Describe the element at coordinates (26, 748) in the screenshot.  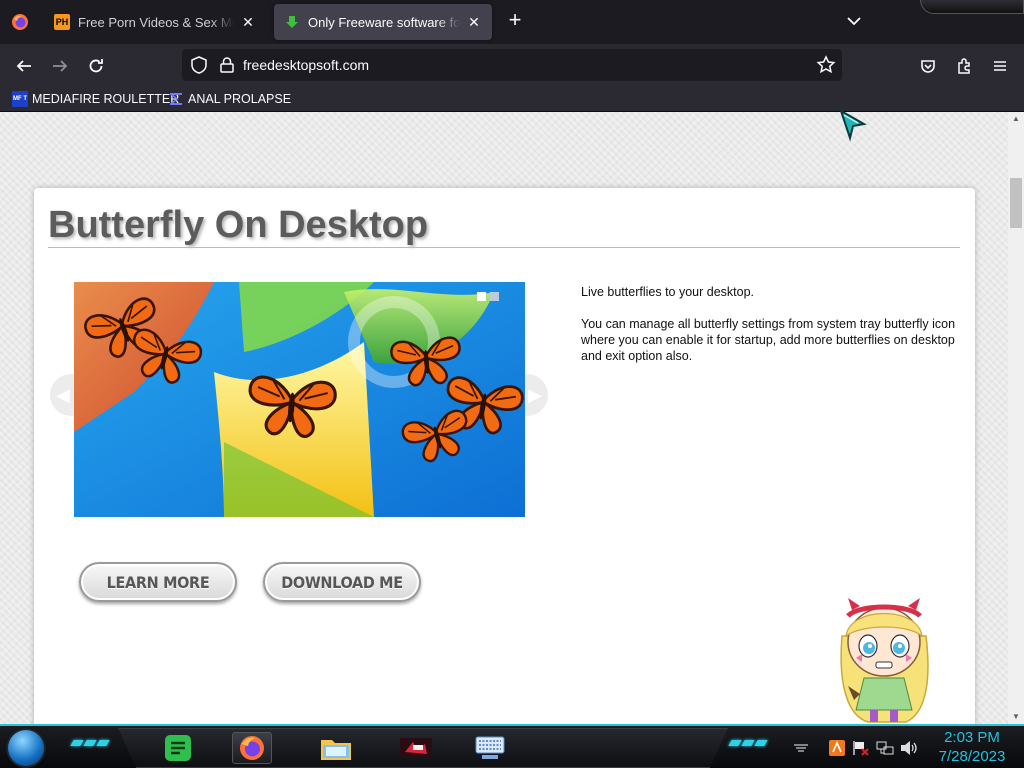
I see `start-button` at that location.